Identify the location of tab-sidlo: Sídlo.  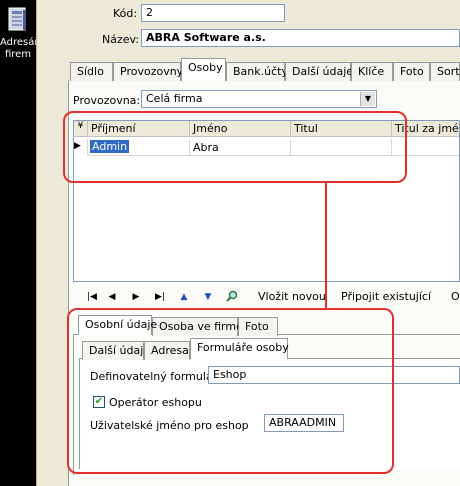
(91, 71).